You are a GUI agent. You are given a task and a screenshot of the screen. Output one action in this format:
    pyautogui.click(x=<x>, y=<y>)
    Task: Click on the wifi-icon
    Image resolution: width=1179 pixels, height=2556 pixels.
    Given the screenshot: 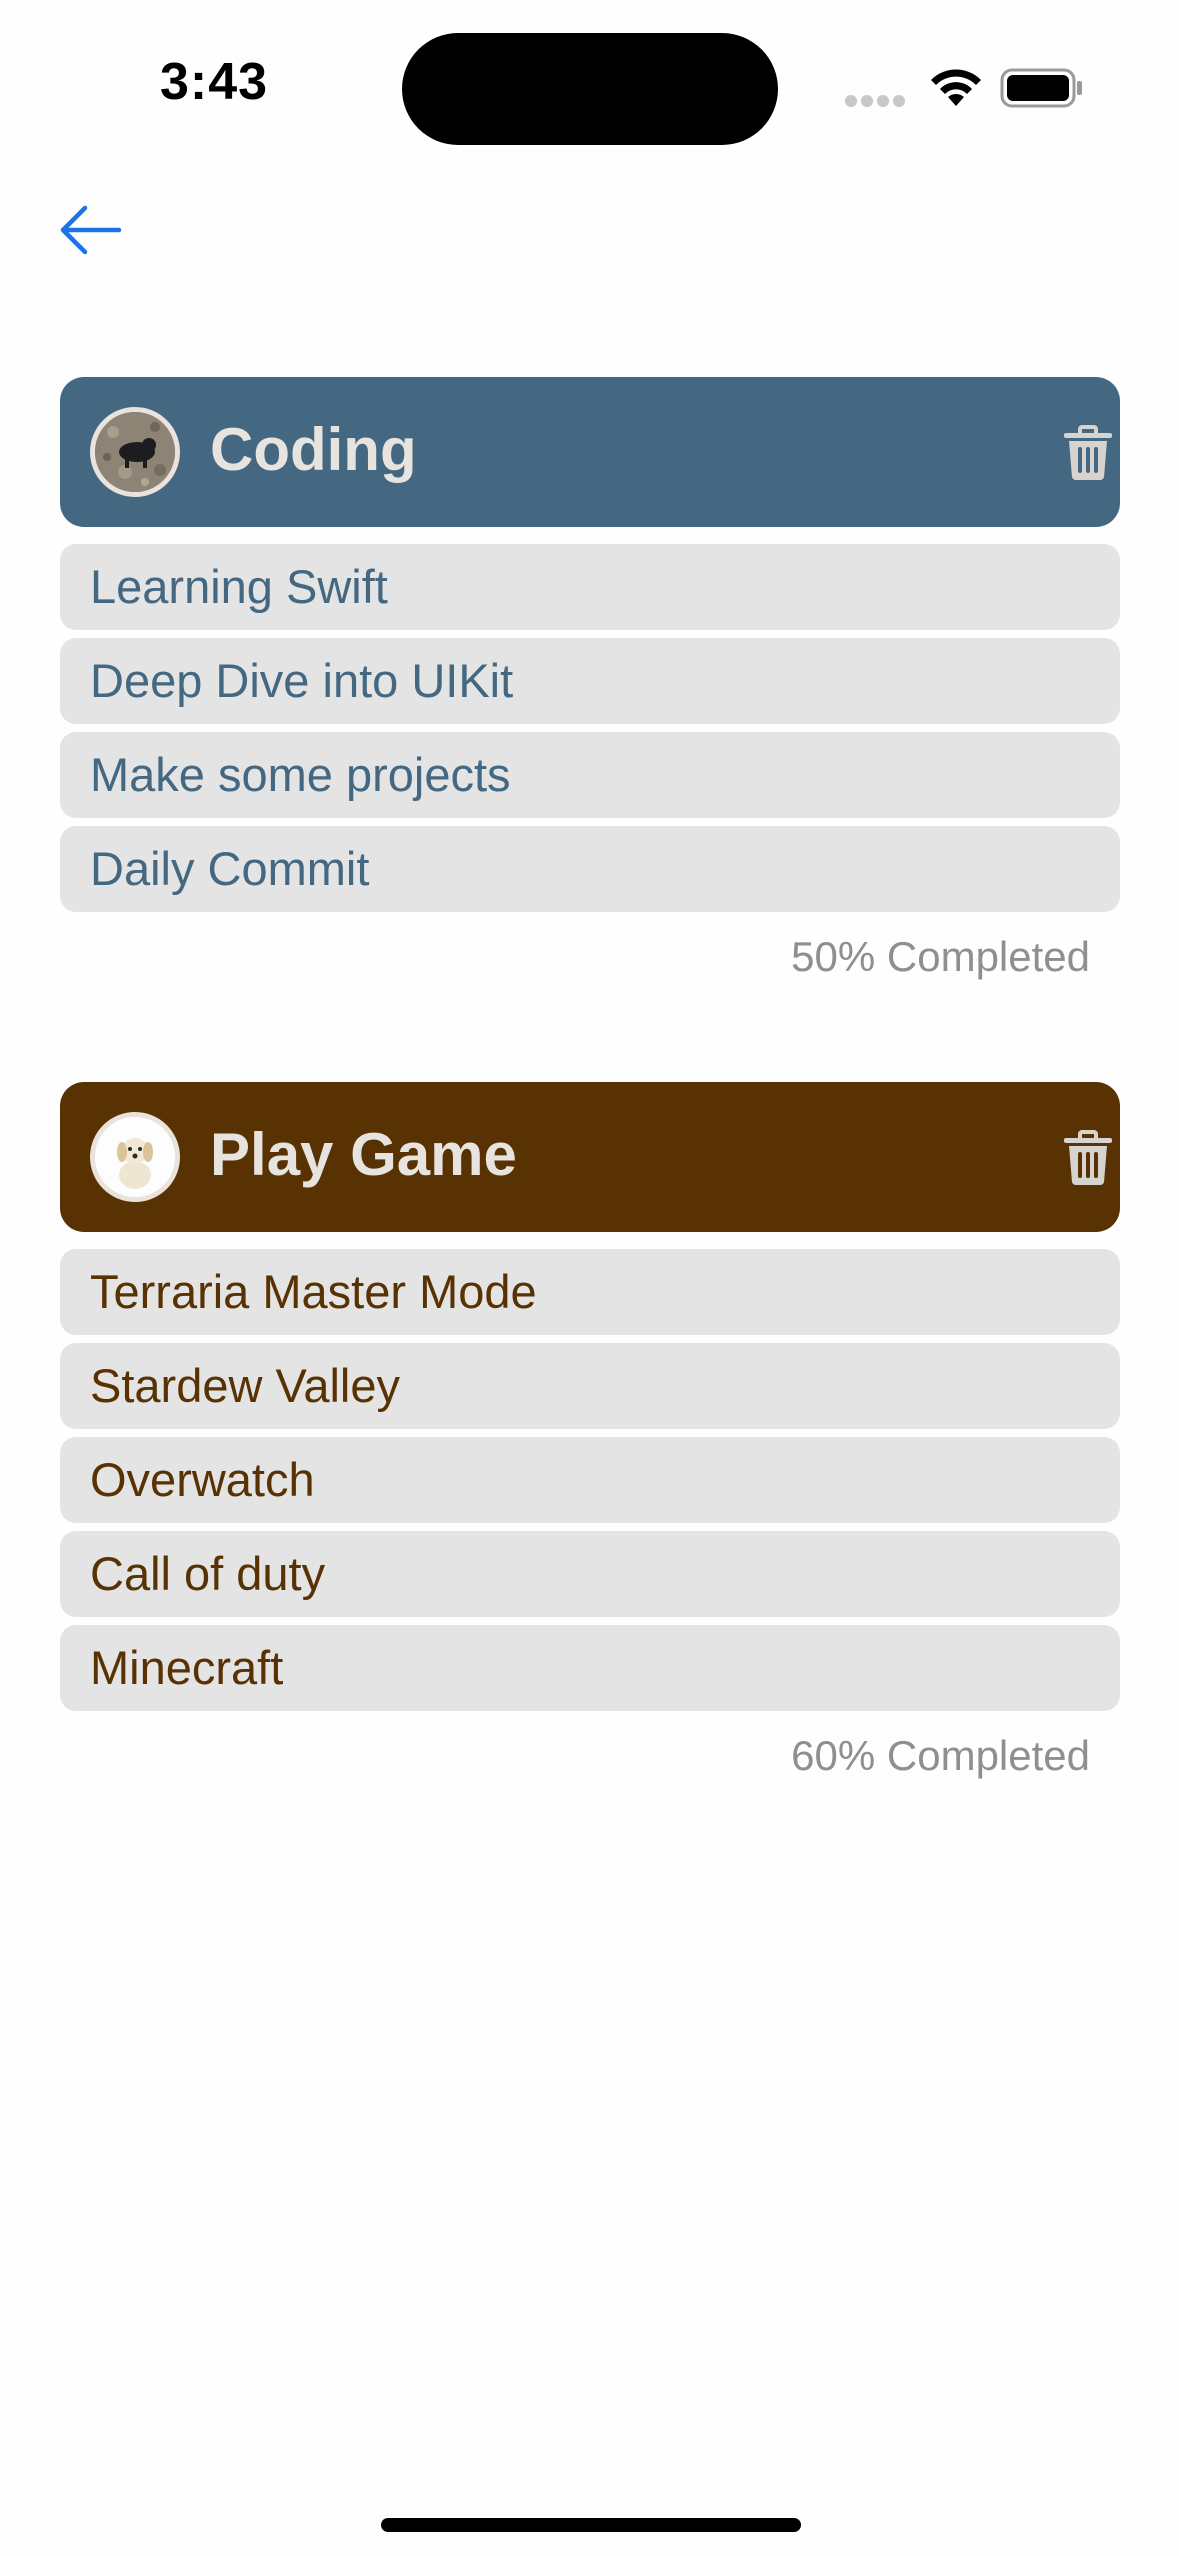 What is the action you would take?
    pyautogui.click(x=956, y=87)
    